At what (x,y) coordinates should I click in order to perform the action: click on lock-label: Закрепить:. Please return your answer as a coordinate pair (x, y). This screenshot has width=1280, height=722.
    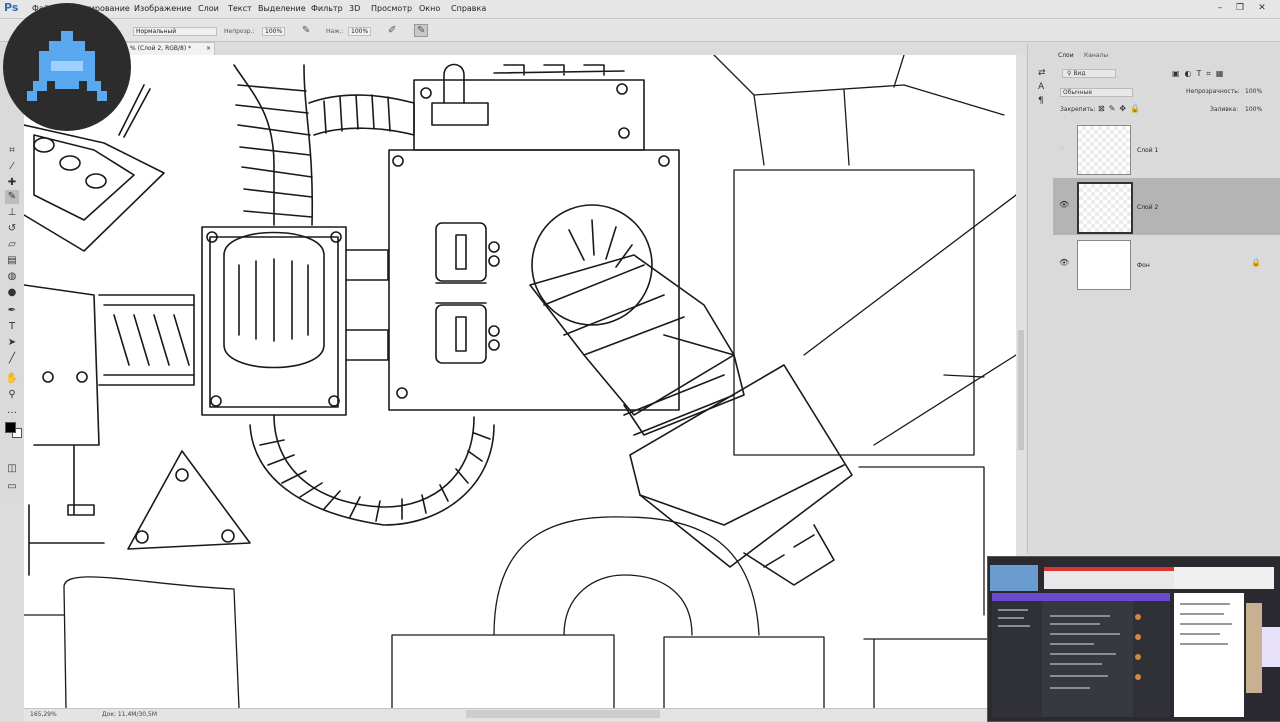
    Looking at the image, I should click on (1078, 109).